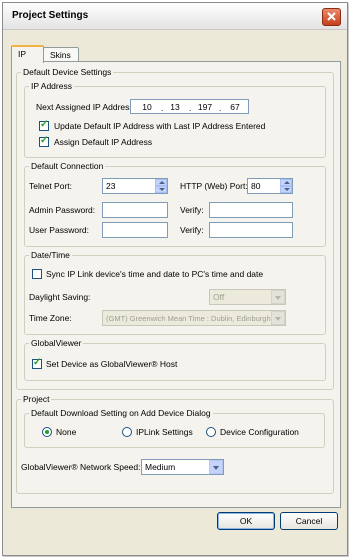 This screenshot has width=350, height=560. What do you see at coordinates (86, 107) in the screenshot?
I see `next-ip-label: Next Assigned IP Address:` at bounding box center [86, 107].